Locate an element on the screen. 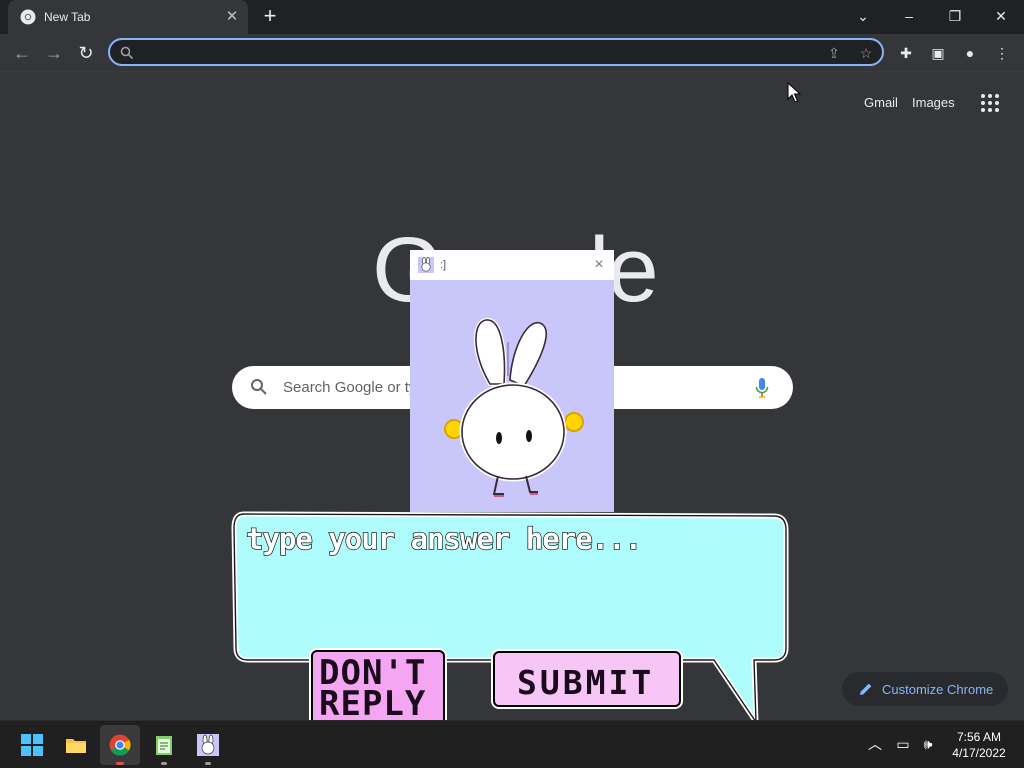  address-bar: ⇪ ☆ is located at coordinates (496, 52).